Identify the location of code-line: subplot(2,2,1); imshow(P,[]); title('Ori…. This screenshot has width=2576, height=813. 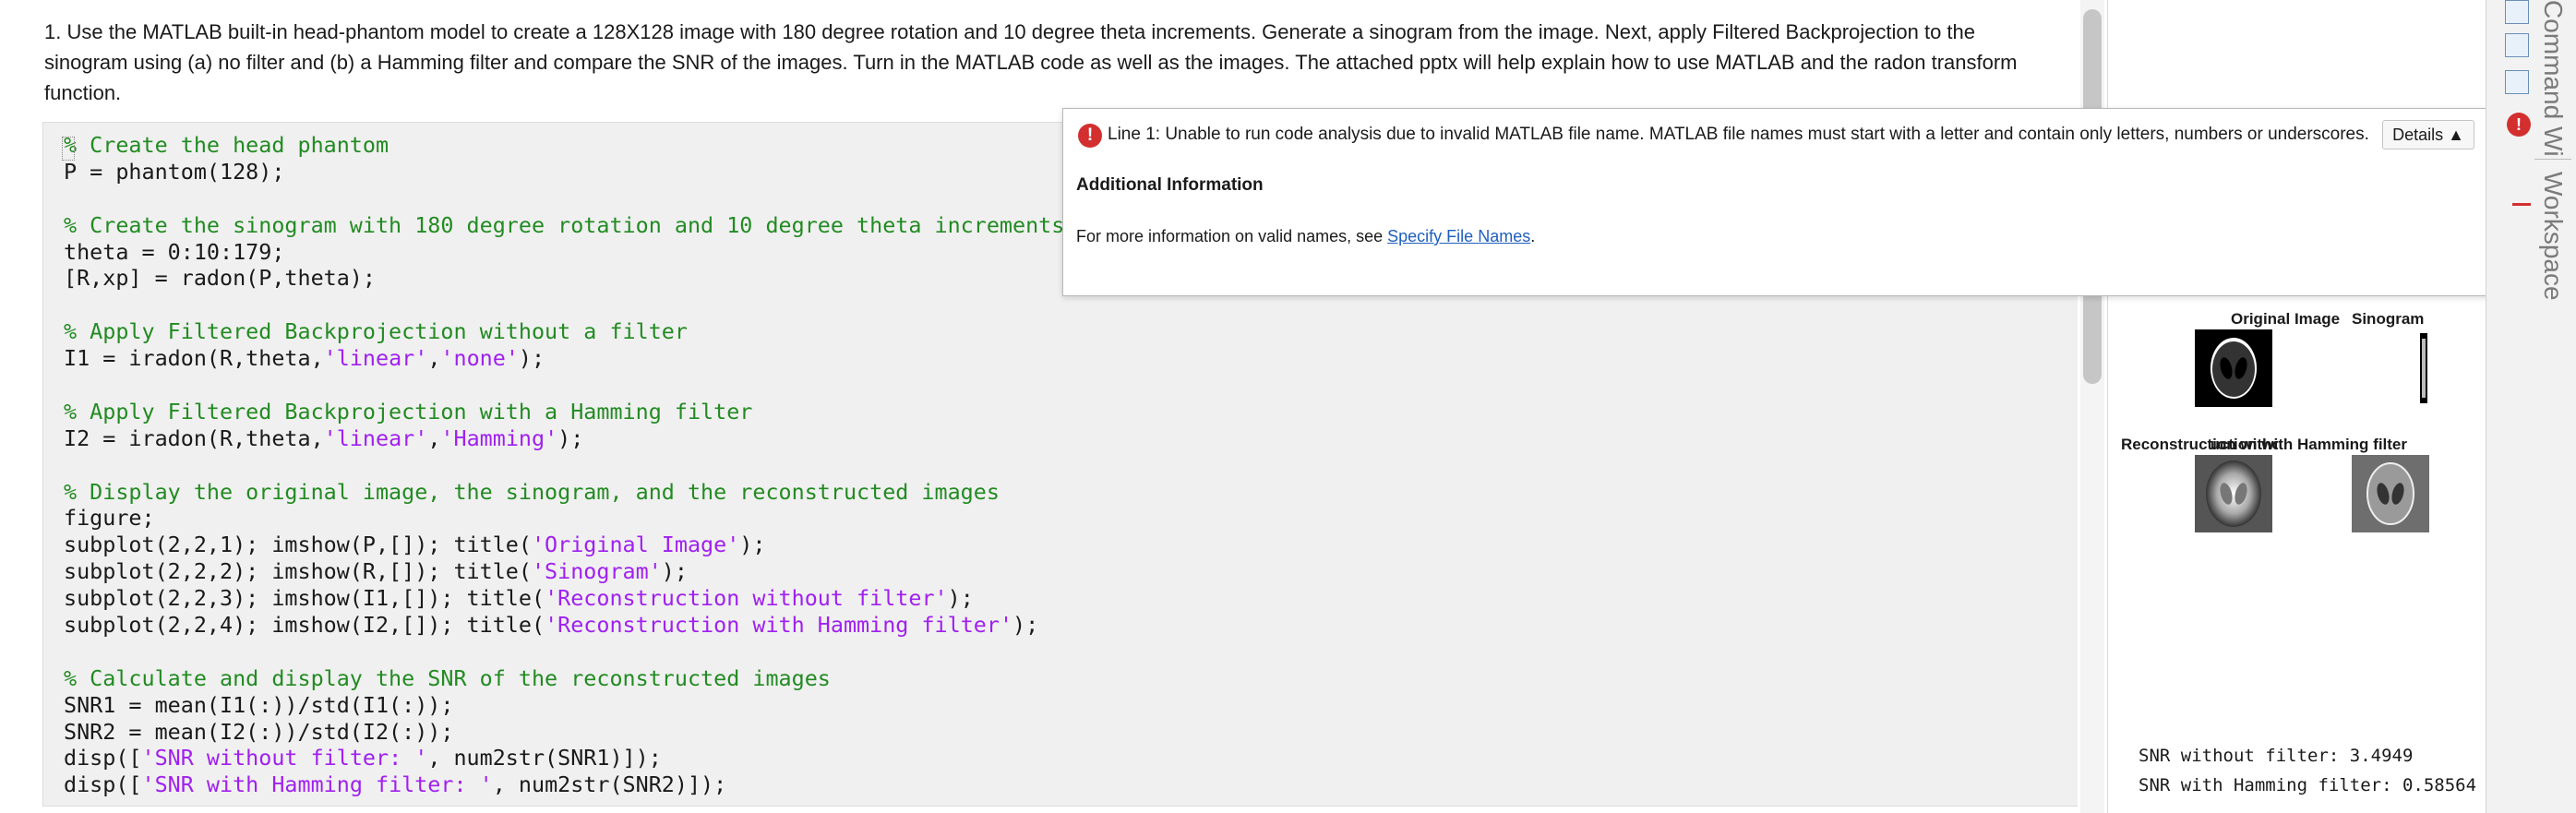
(564, 545).